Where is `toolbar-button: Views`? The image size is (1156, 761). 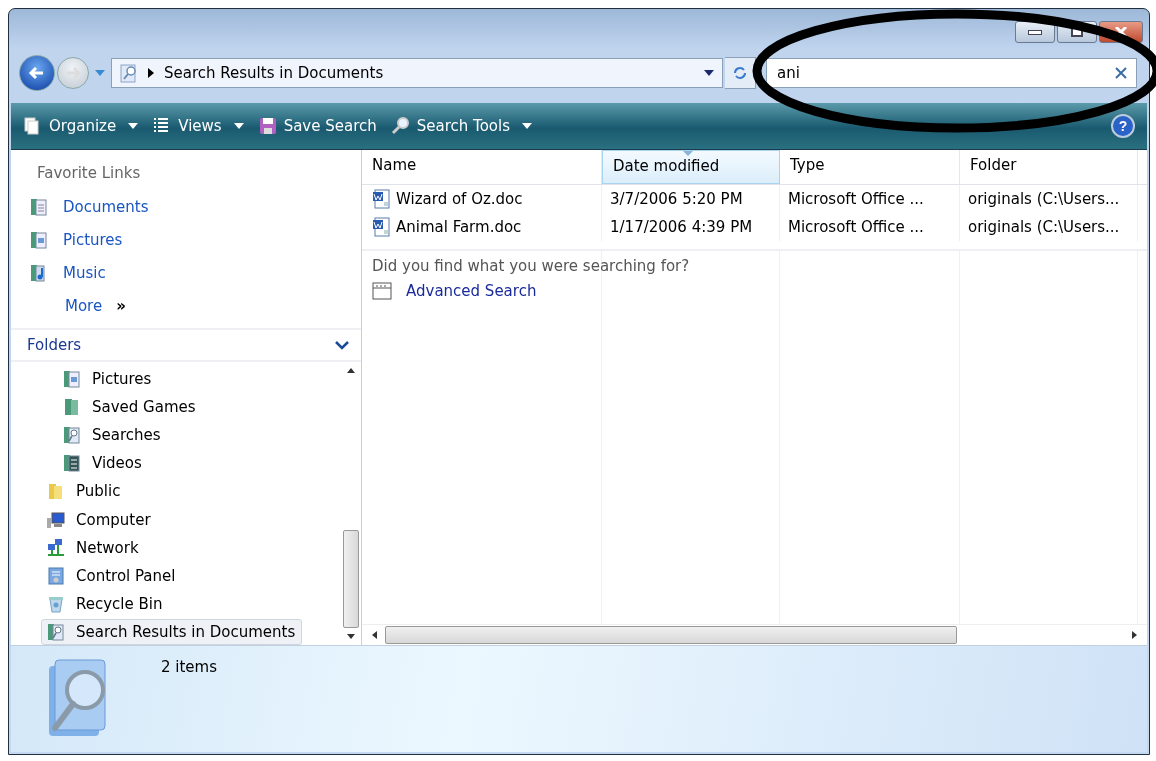
toolbar-button: Views is located at coordinates (198, 126).